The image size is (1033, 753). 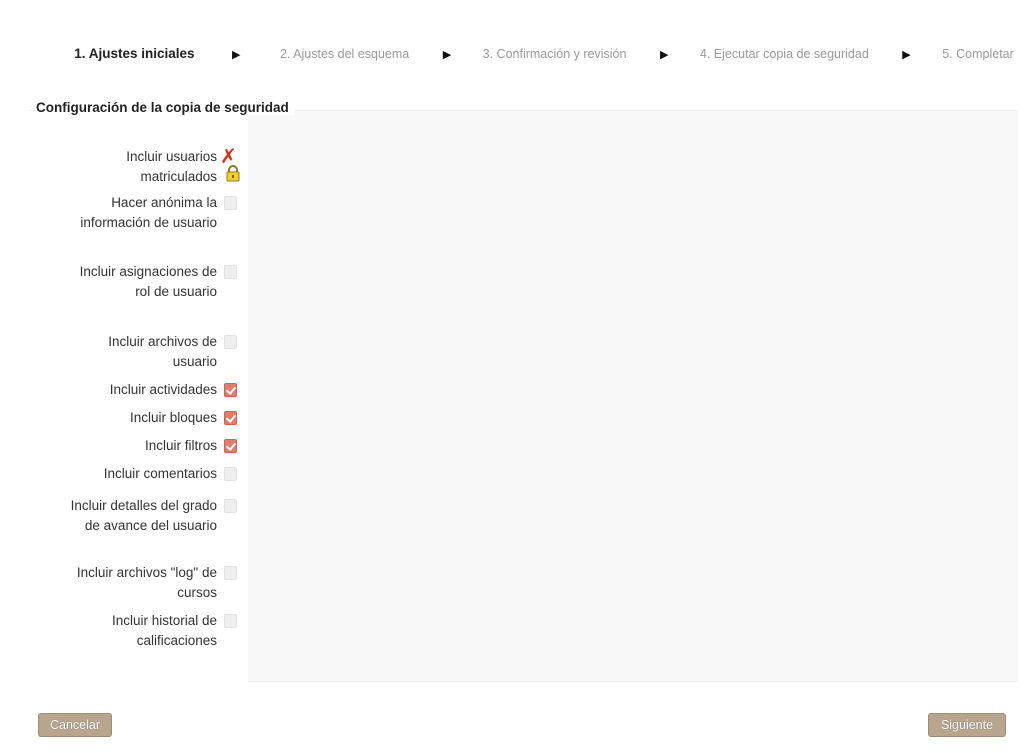 I want to click on step-3: 3. Confirmación y revisión, so click(x=554, y=54).